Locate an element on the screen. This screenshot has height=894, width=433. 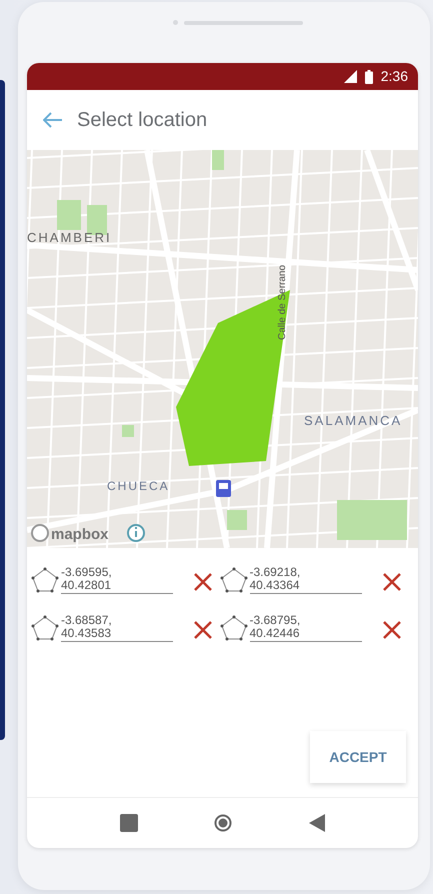
accept-button: ACCEPT is located at coordinates (358, 757).